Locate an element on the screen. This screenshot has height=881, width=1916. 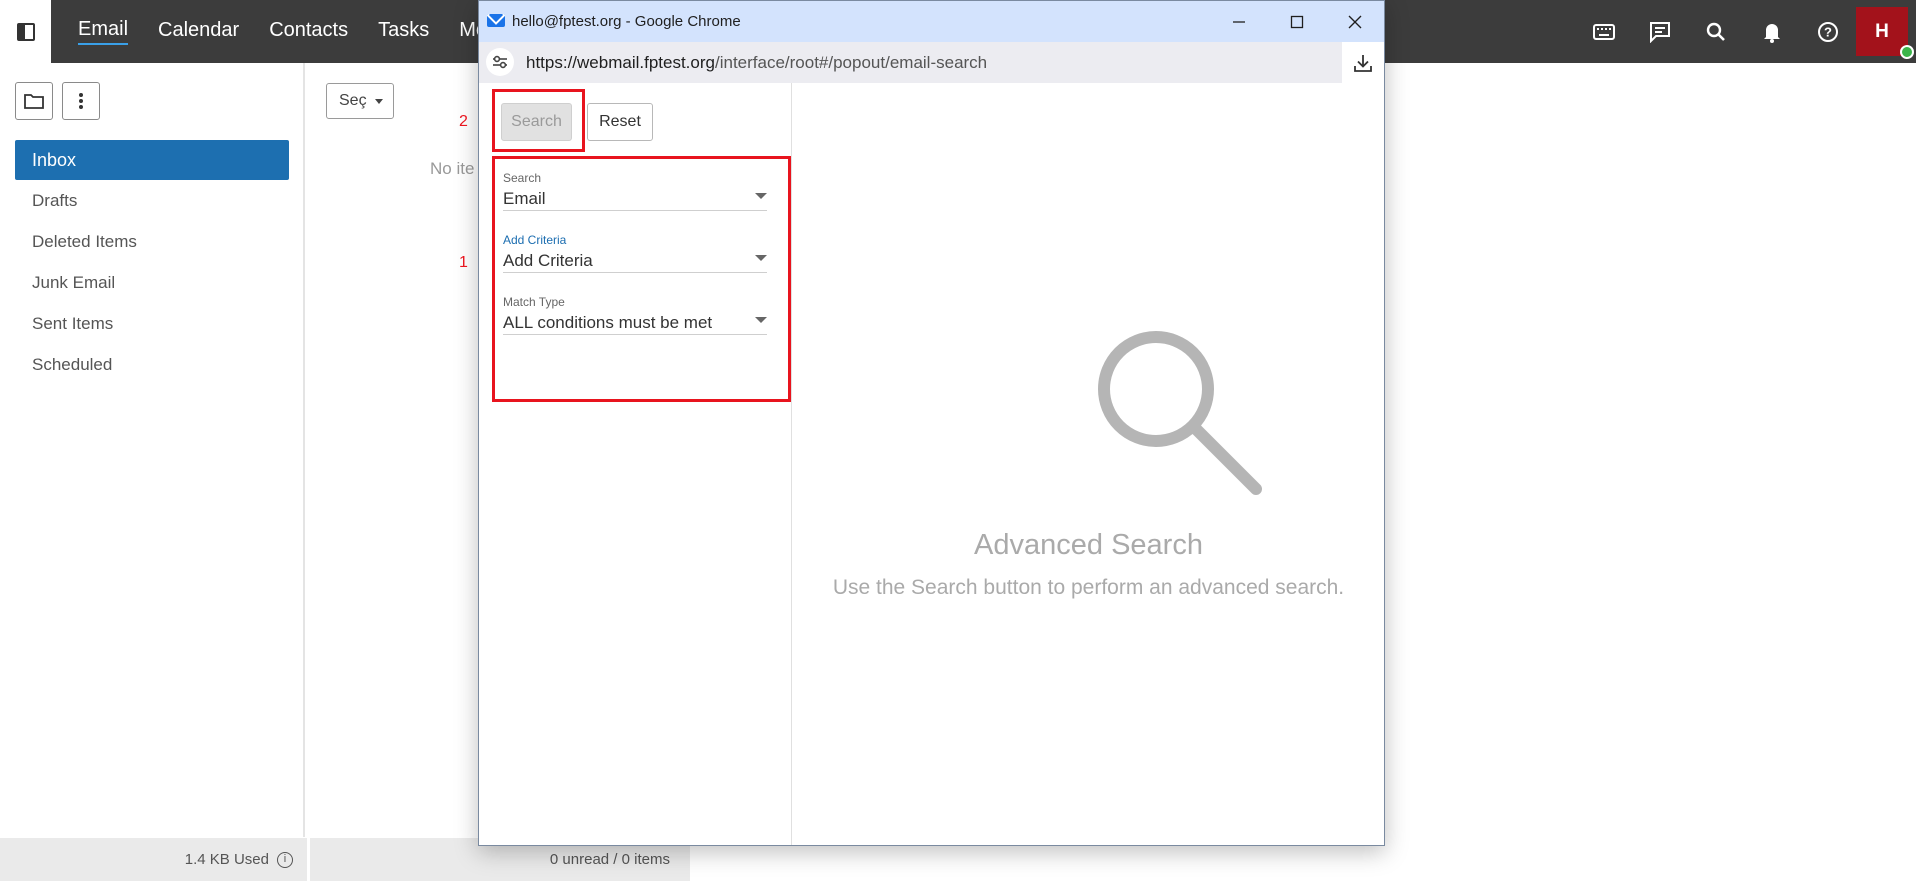
annotation-marker-1: 1 is located at coordinates (463, 262).